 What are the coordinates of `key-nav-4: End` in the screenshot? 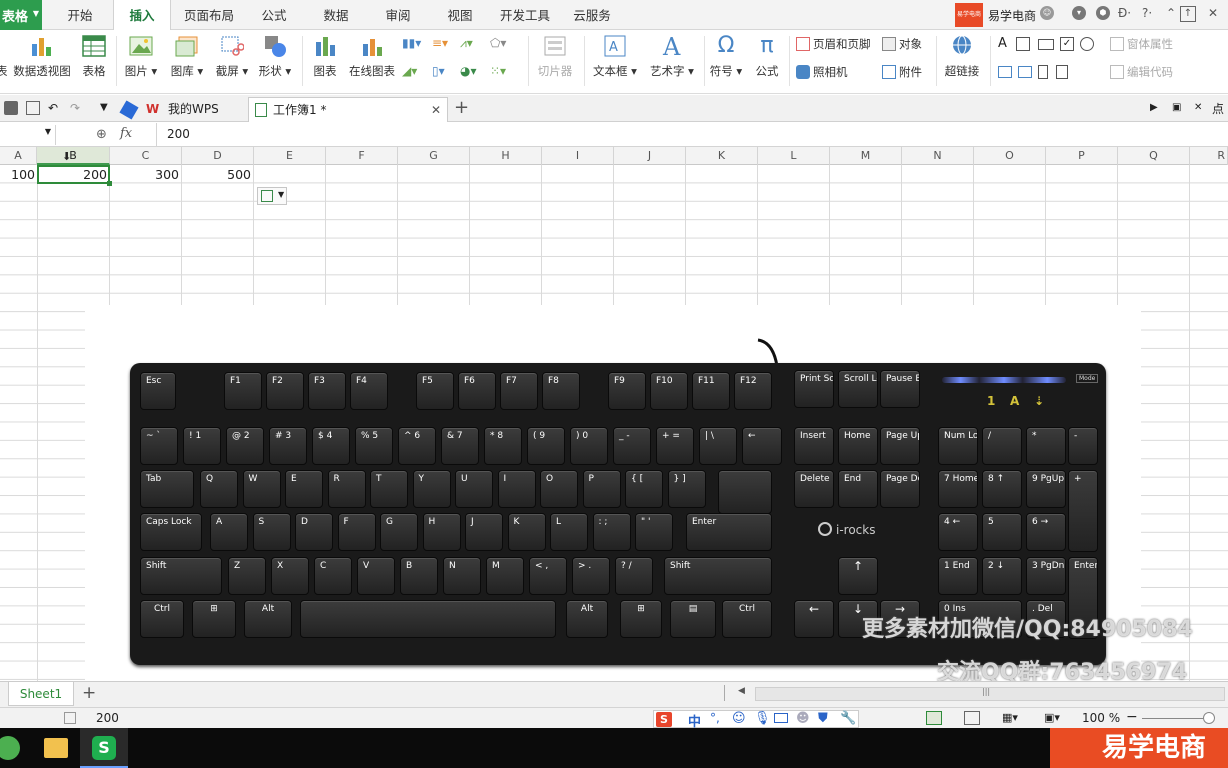 It's located at (858, 489).